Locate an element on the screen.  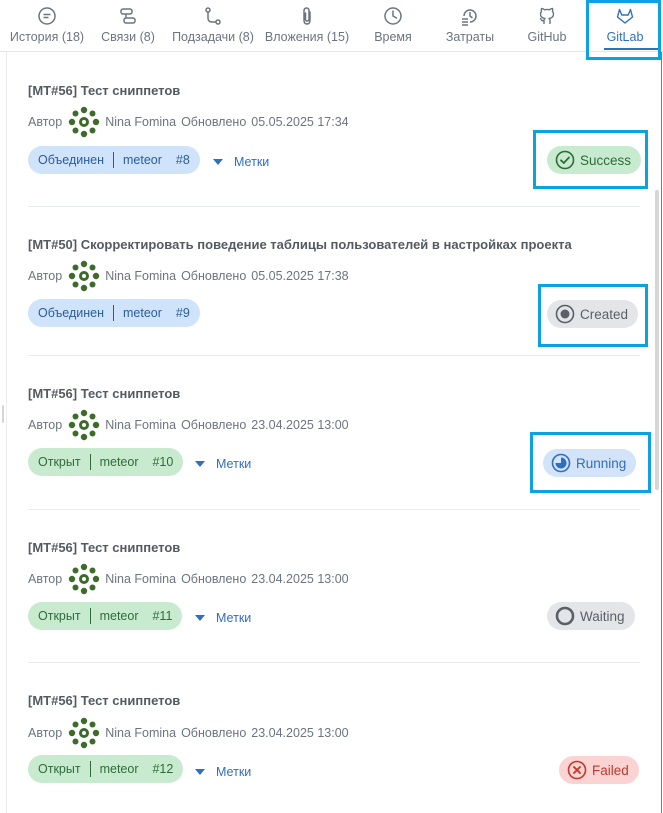
tab-history: История (18) is located at coordinates (47, 26).